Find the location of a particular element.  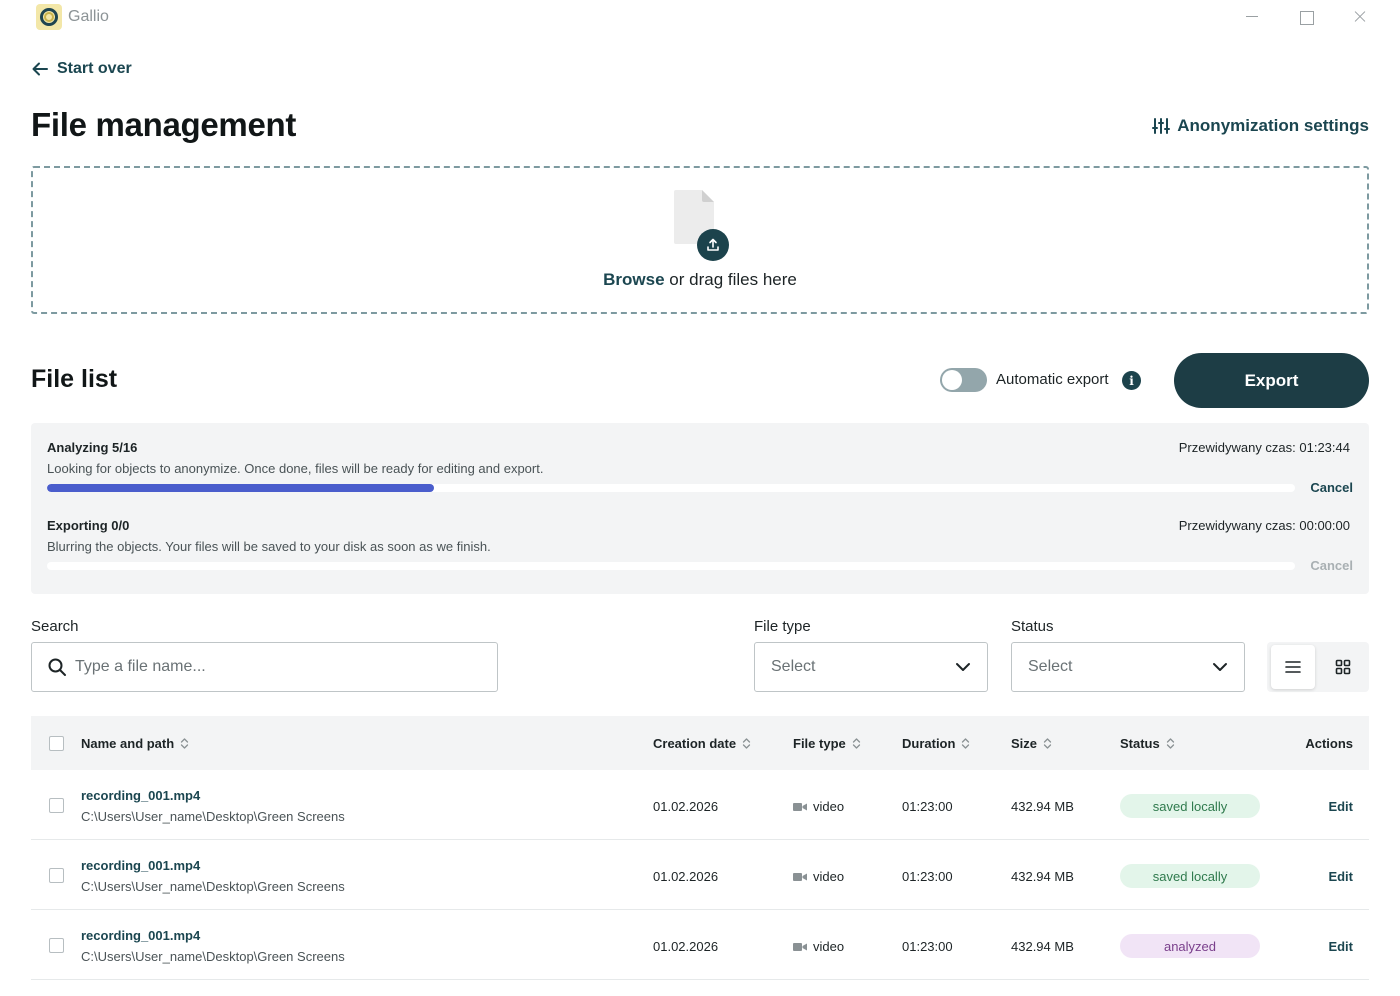

grid-view-icon is located at coordinates (1343, 667).